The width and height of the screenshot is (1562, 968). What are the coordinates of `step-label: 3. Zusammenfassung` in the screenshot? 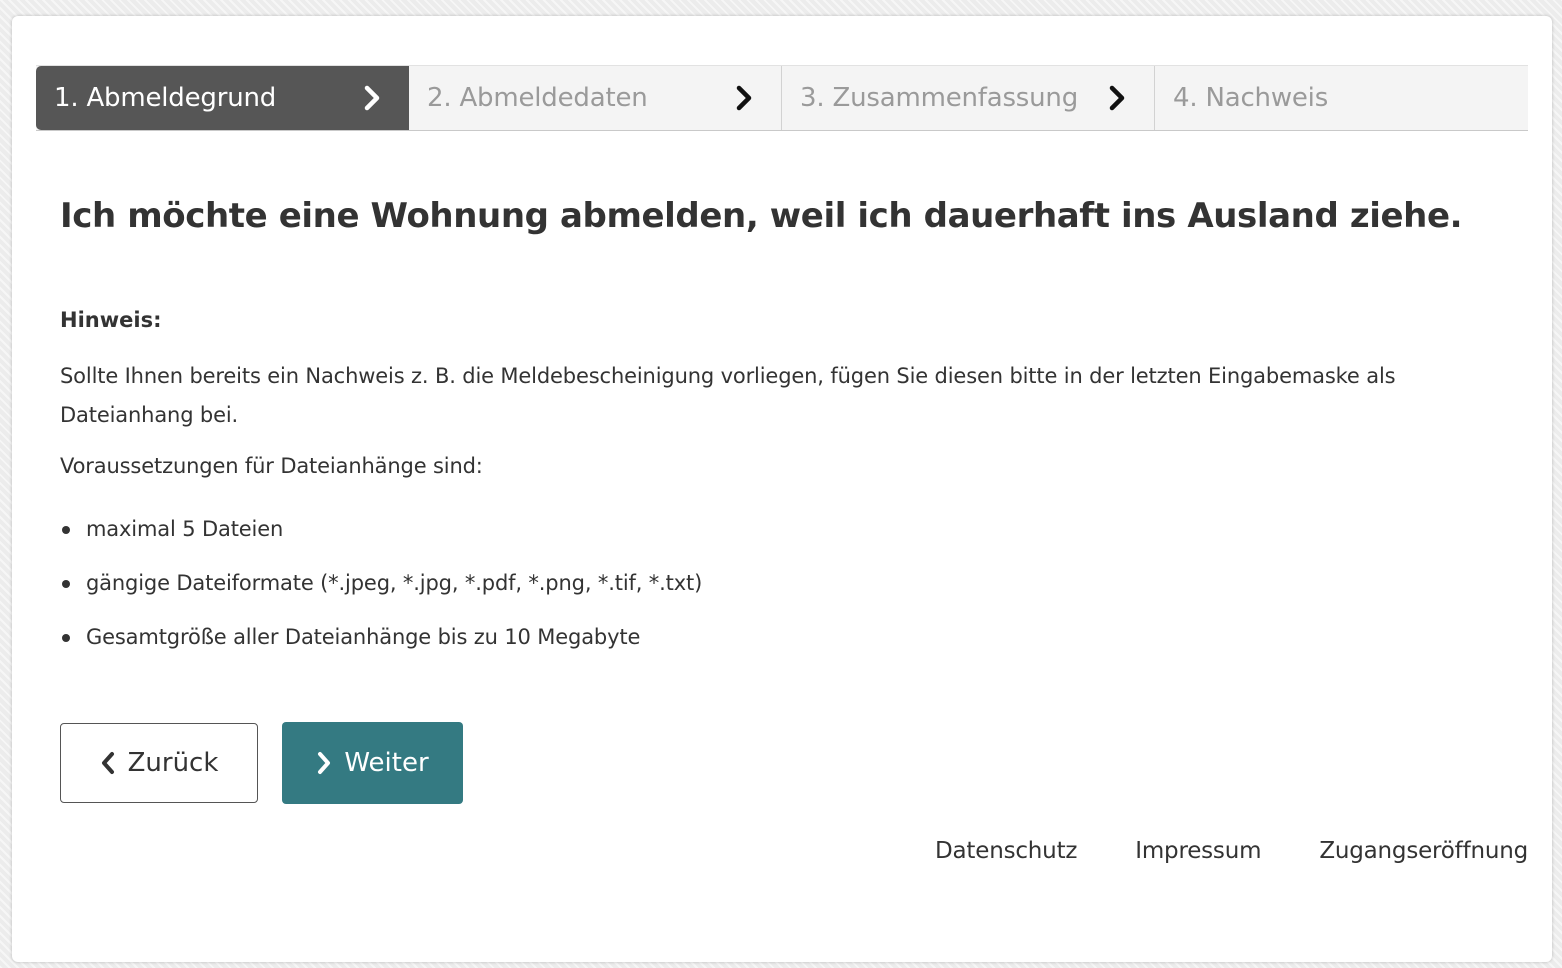 It's located at (939, 98).